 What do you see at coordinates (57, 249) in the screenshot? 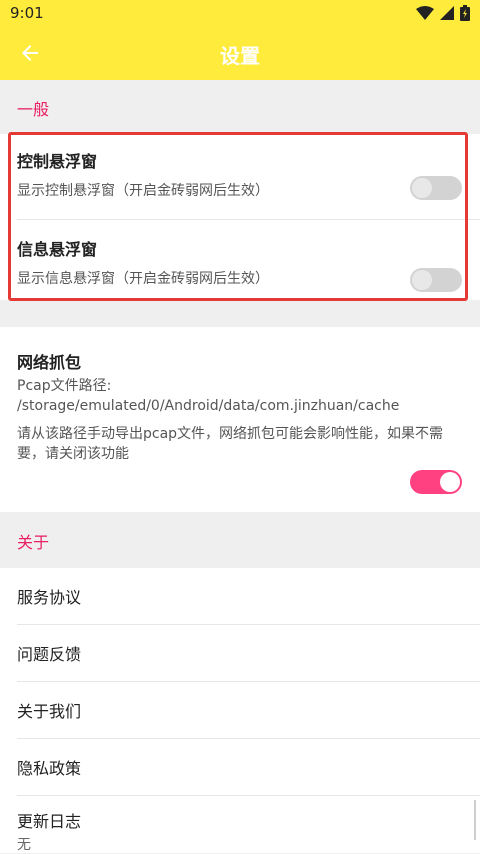
I see `setting-title: 信息悬浮窗` at bounding box center [57, 249].